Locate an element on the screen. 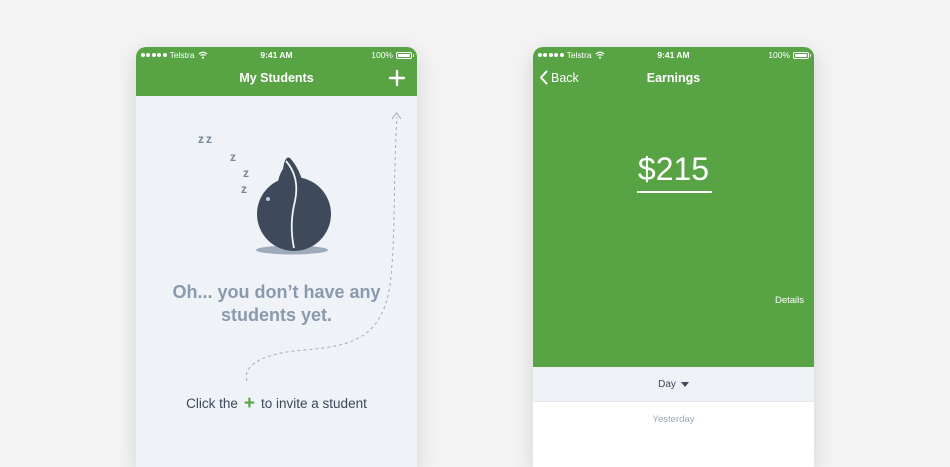 This screenshot has width=950, height=467. details-link: Details is located at coordinates (789, 300).